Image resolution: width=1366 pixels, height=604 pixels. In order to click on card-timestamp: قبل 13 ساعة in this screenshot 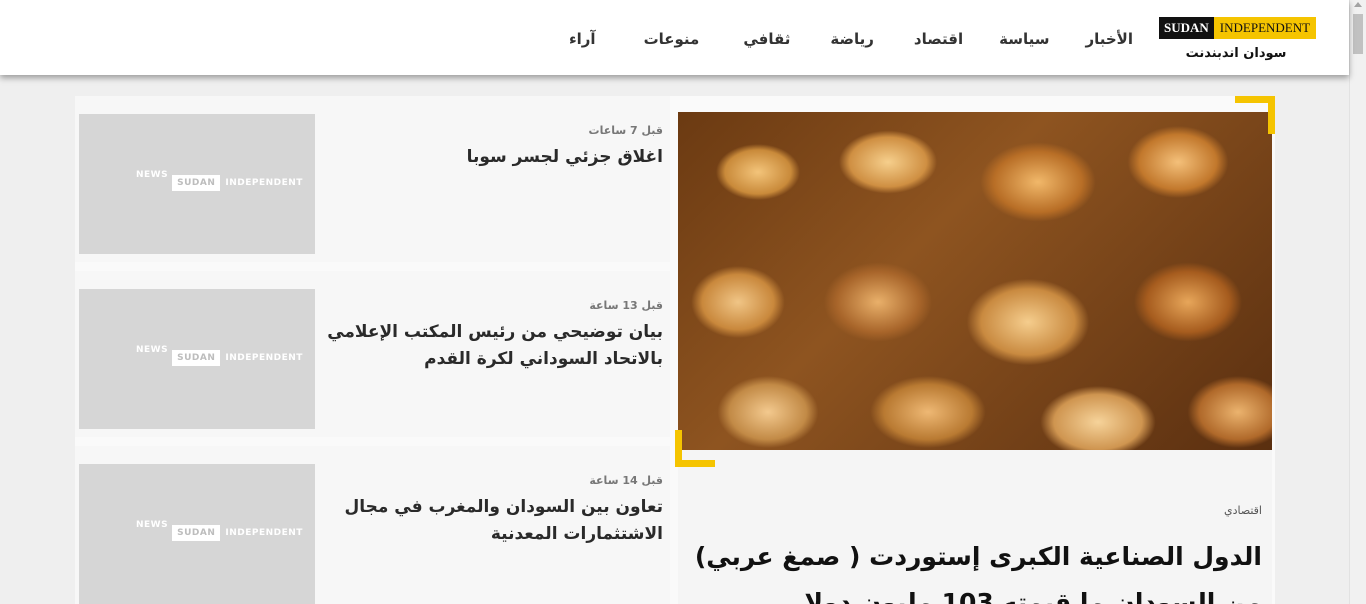, I will do `click(626, 305)`.